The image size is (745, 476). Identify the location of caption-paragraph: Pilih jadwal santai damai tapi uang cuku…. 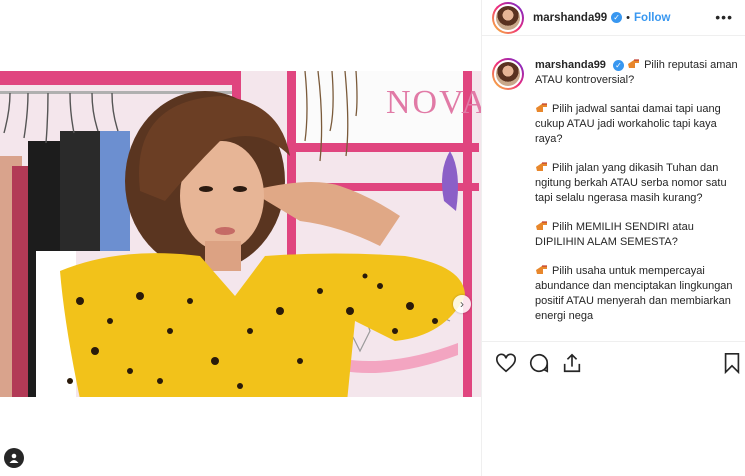
(637, 124).